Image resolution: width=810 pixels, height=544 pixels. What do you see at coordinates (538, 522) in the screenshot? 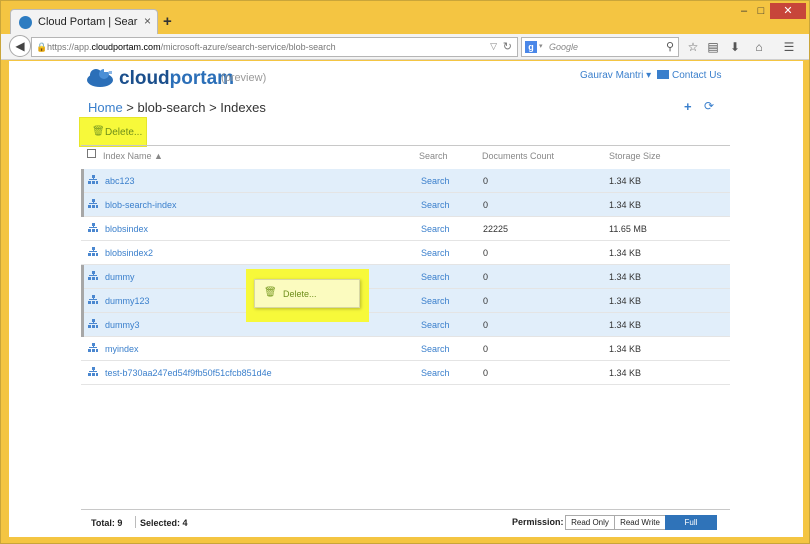
I see `permission-label: Permission:` at bounding box center [538, 522].